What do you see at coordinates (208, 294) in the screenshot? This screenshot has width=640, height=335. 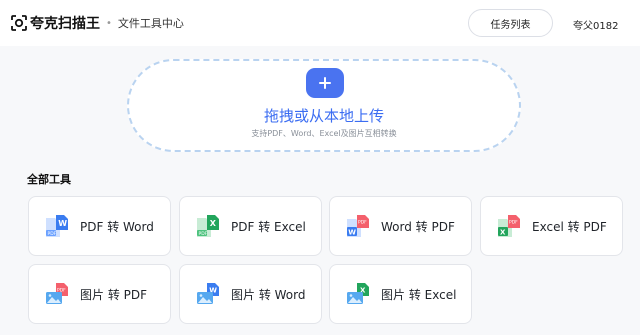 I see `image-to-word-icon: W` at bounding box center [208, 294].